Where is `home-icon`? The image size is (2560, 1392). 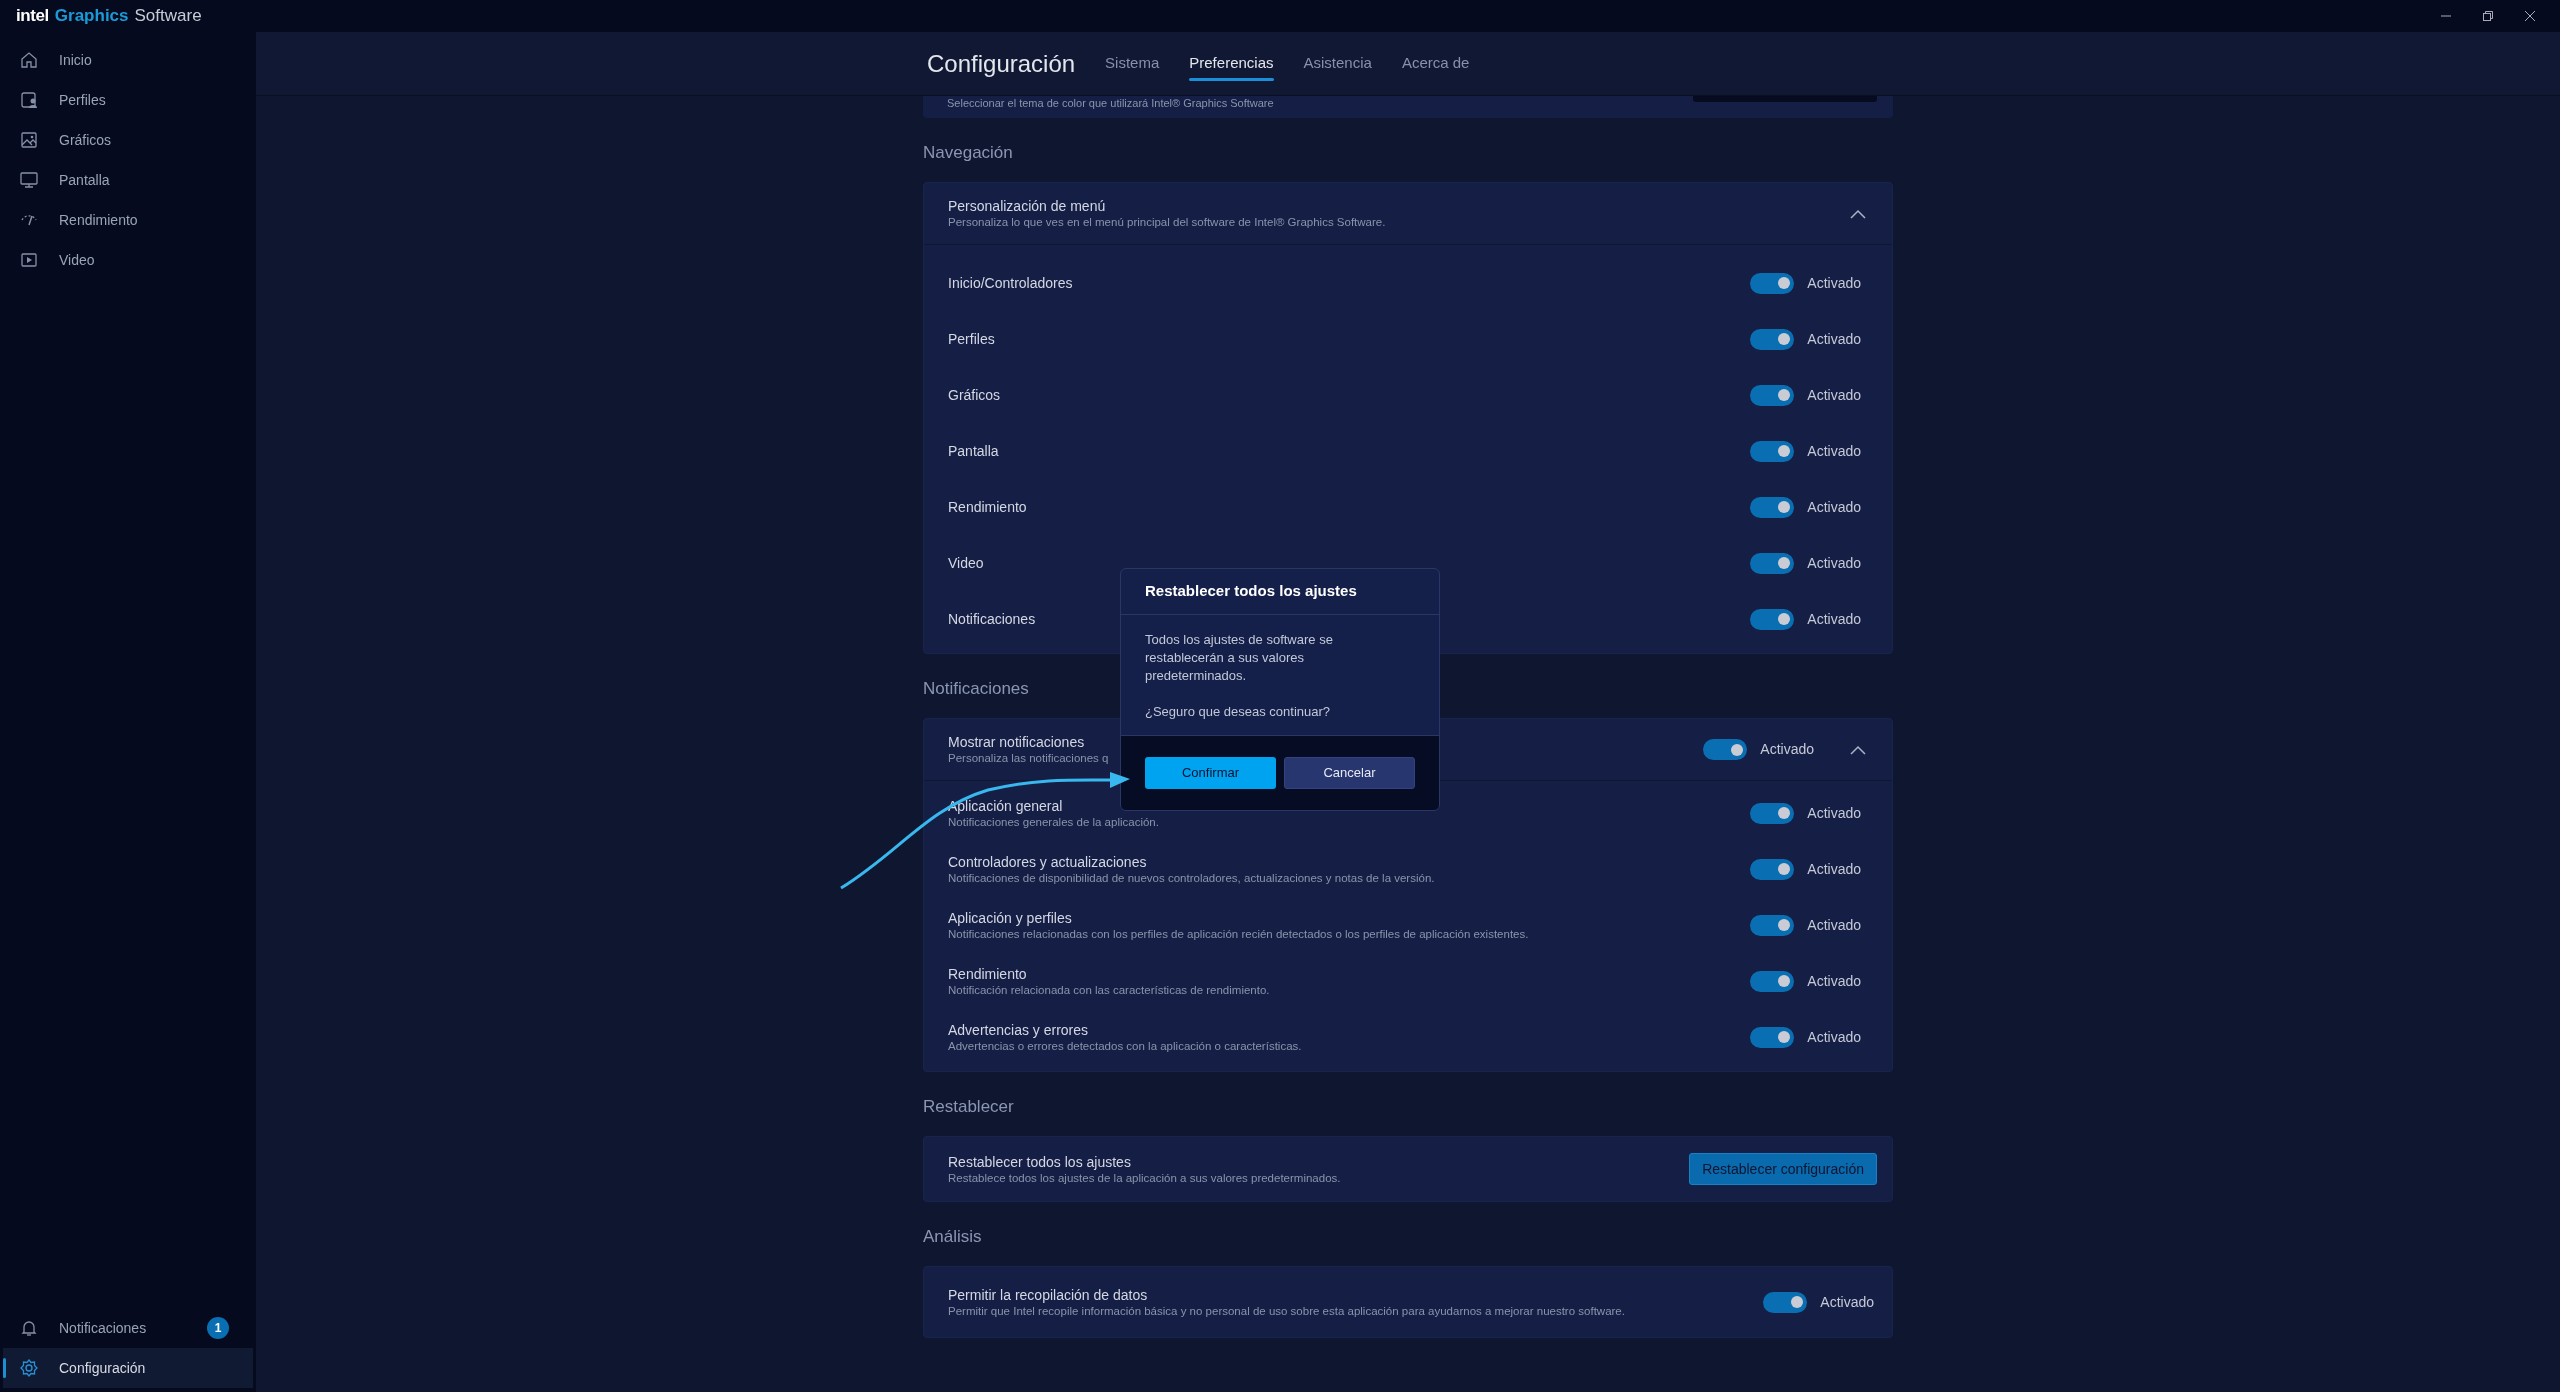 home-icon is located at coordinates (29, 60).